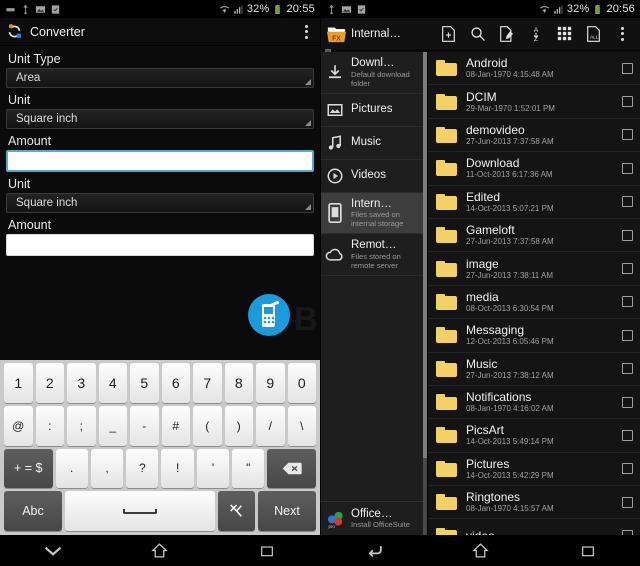 The height and width of the screenshot is (566, 640). I want to click on key-paren-close: ), so click(238, 425).